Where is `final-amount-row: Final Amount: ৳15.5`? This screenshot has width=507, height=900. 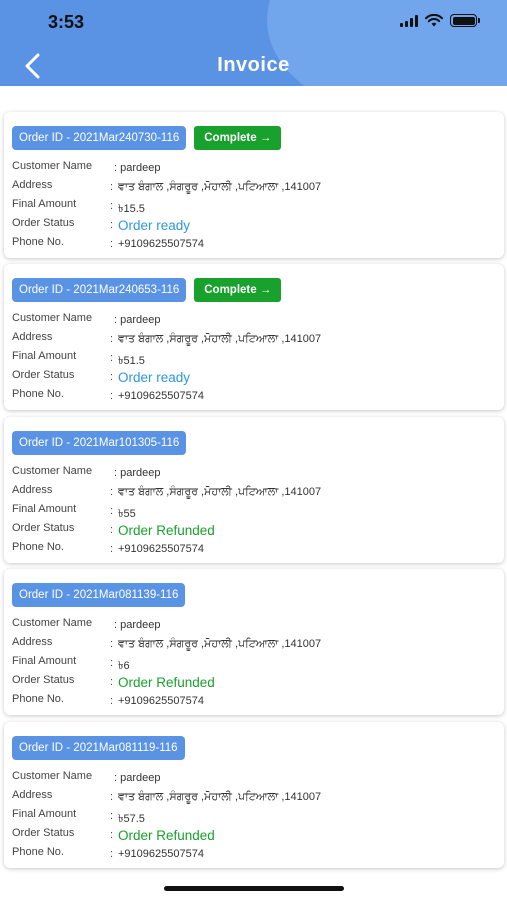
final-amount-row: Final Amount: ৳15.5 is located at coordinates (252, 207).